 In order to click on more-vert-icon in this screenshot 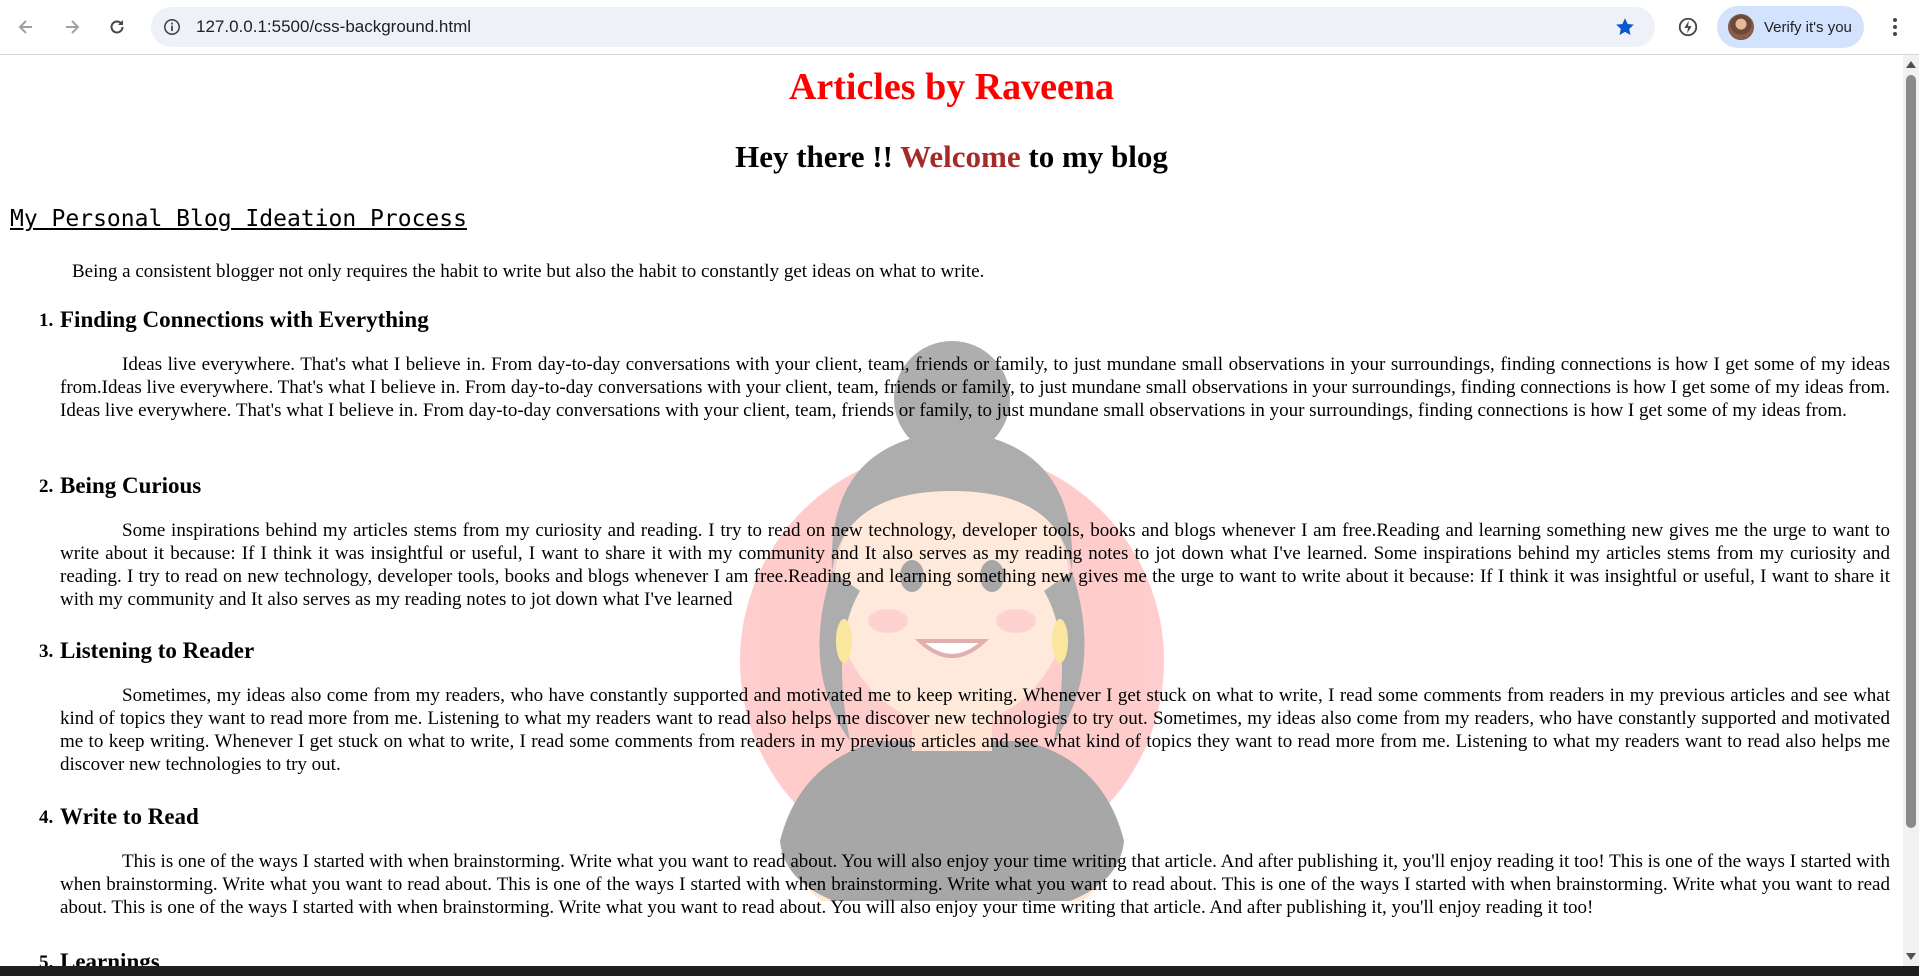, I will do `click(1895, 27)`.